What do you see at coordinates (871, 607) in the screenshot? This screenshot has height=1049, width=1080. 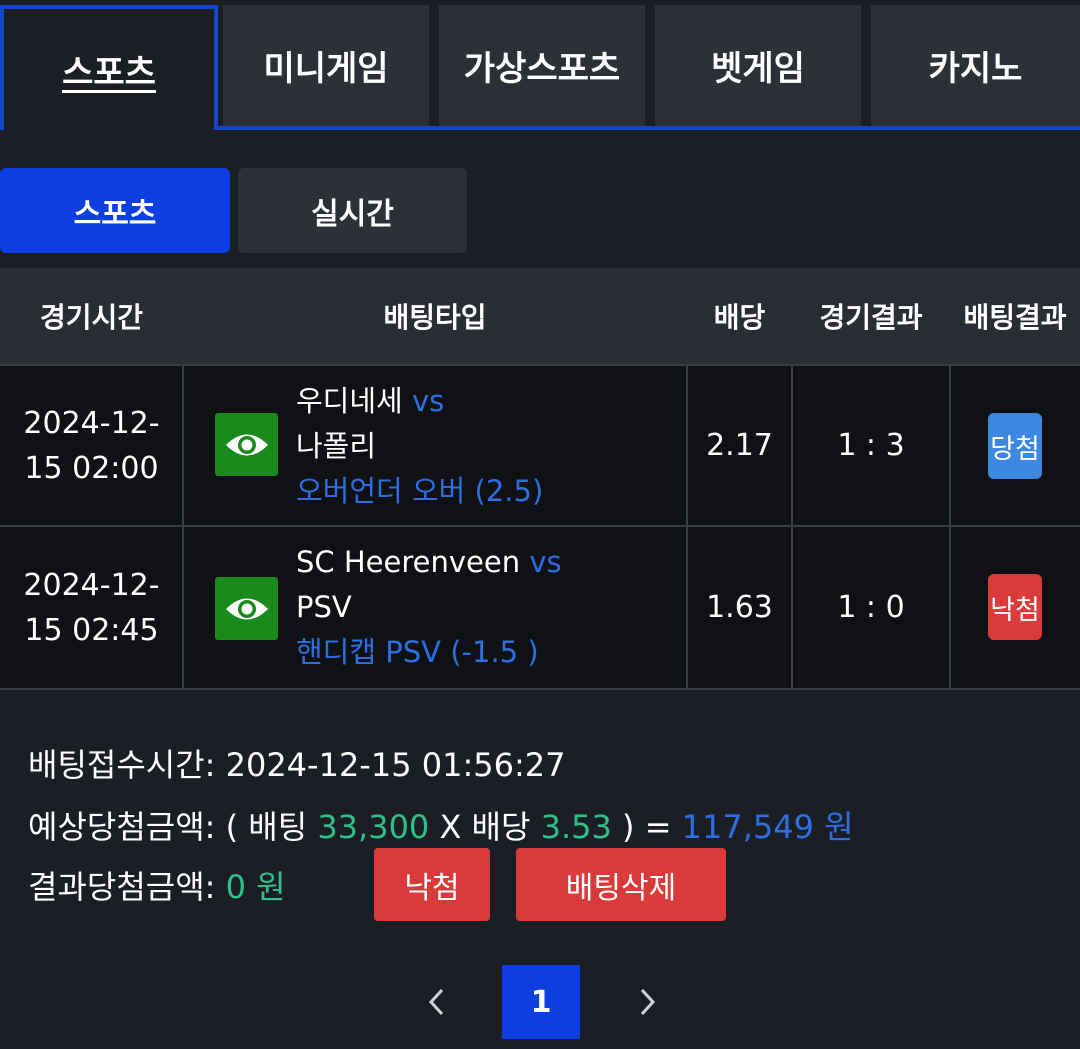 I see `match-score: 1 : 0` at bounding box center [871, 607].